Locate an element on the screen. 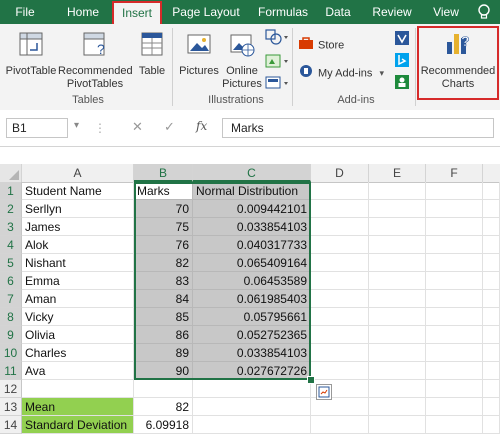 The width and height of the screenshot is (500, 446). row-header: 2 is located at coordinates (11, 209).